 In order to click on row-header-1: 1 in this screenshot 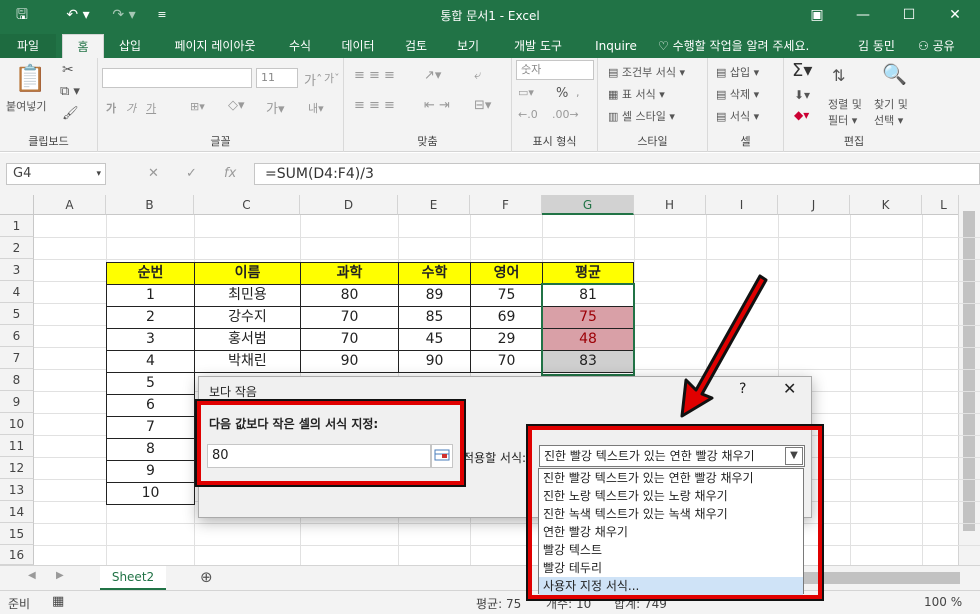, I will do `click(17, 226)`.